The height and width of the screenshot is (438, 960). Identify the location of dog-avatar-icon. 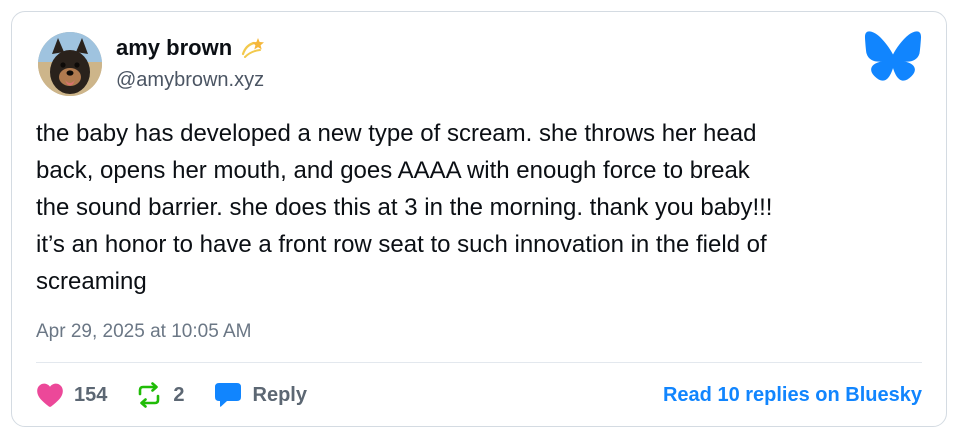
(70, 64).